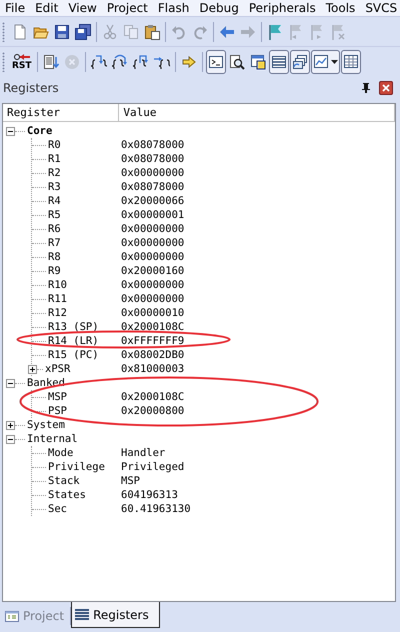 Image resolution: width=400 pixels, height=632 pixels. Describe the element at coordinates (152, 355) in the screenshot. I see `register-value: 0x08002DB0` at that location.